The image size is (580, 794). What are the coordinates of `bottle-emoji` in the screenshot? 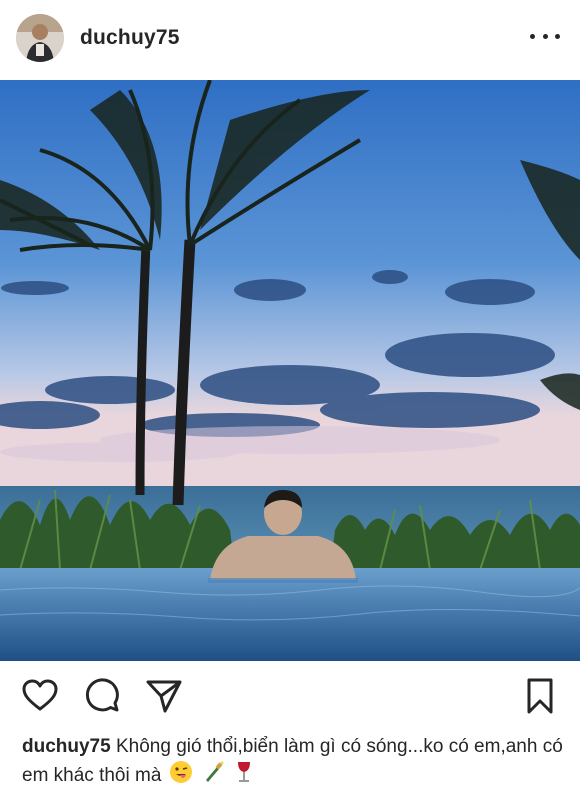 It's located at (213, 776).